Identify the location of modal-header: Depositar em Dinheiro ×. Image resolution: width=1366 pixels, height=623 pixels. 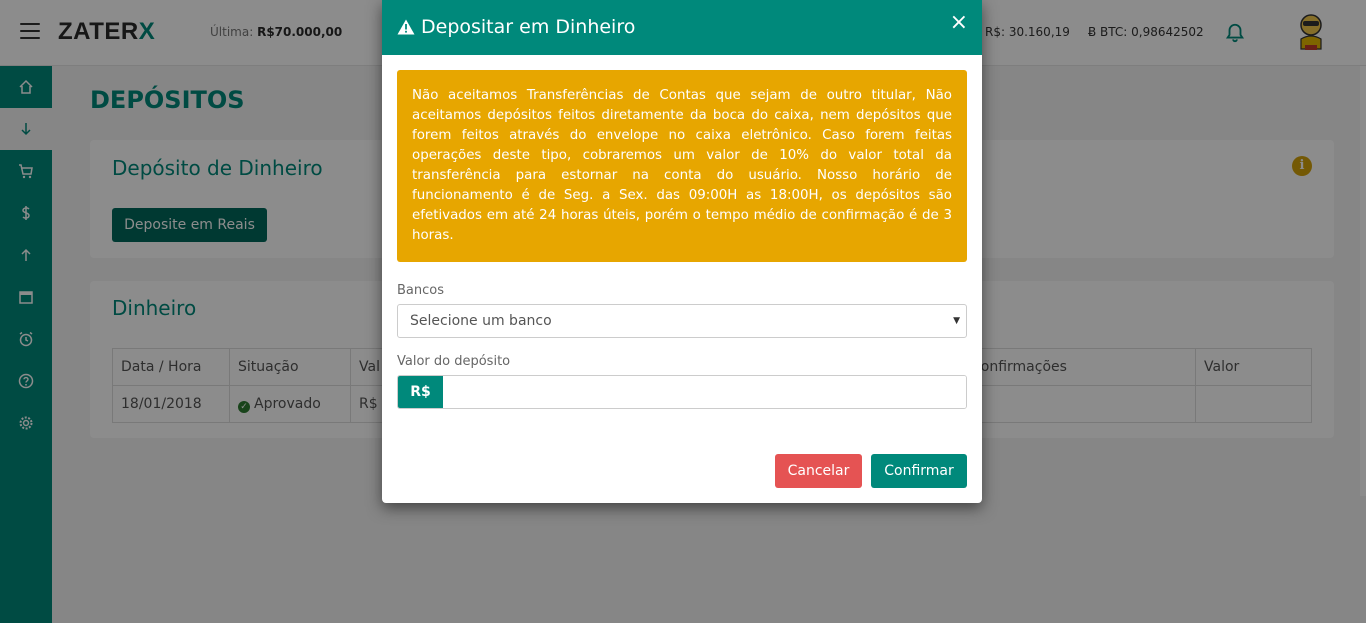
(682, 27).